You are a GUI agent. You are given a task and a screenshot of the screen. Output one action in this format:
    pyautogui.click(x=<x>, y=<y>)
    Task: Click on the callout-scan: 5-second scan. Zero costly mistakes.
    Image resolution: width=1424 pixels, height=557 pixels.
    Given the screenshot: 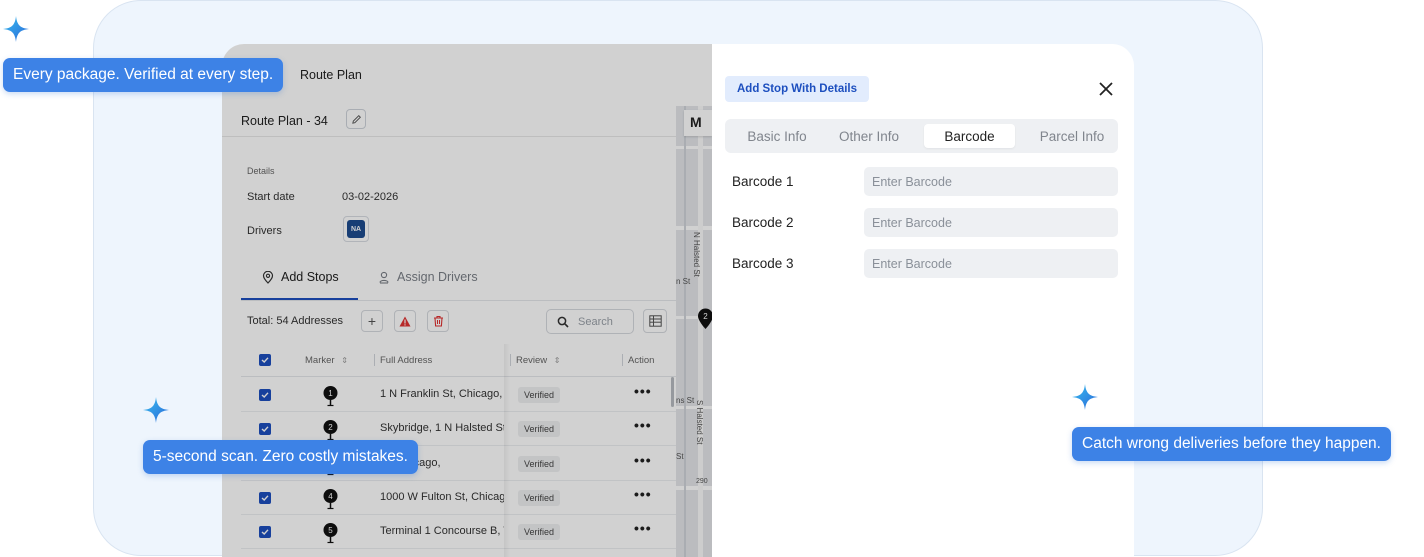 What is the action you would take?
    pyautogui.click(x=280, y=457)
    